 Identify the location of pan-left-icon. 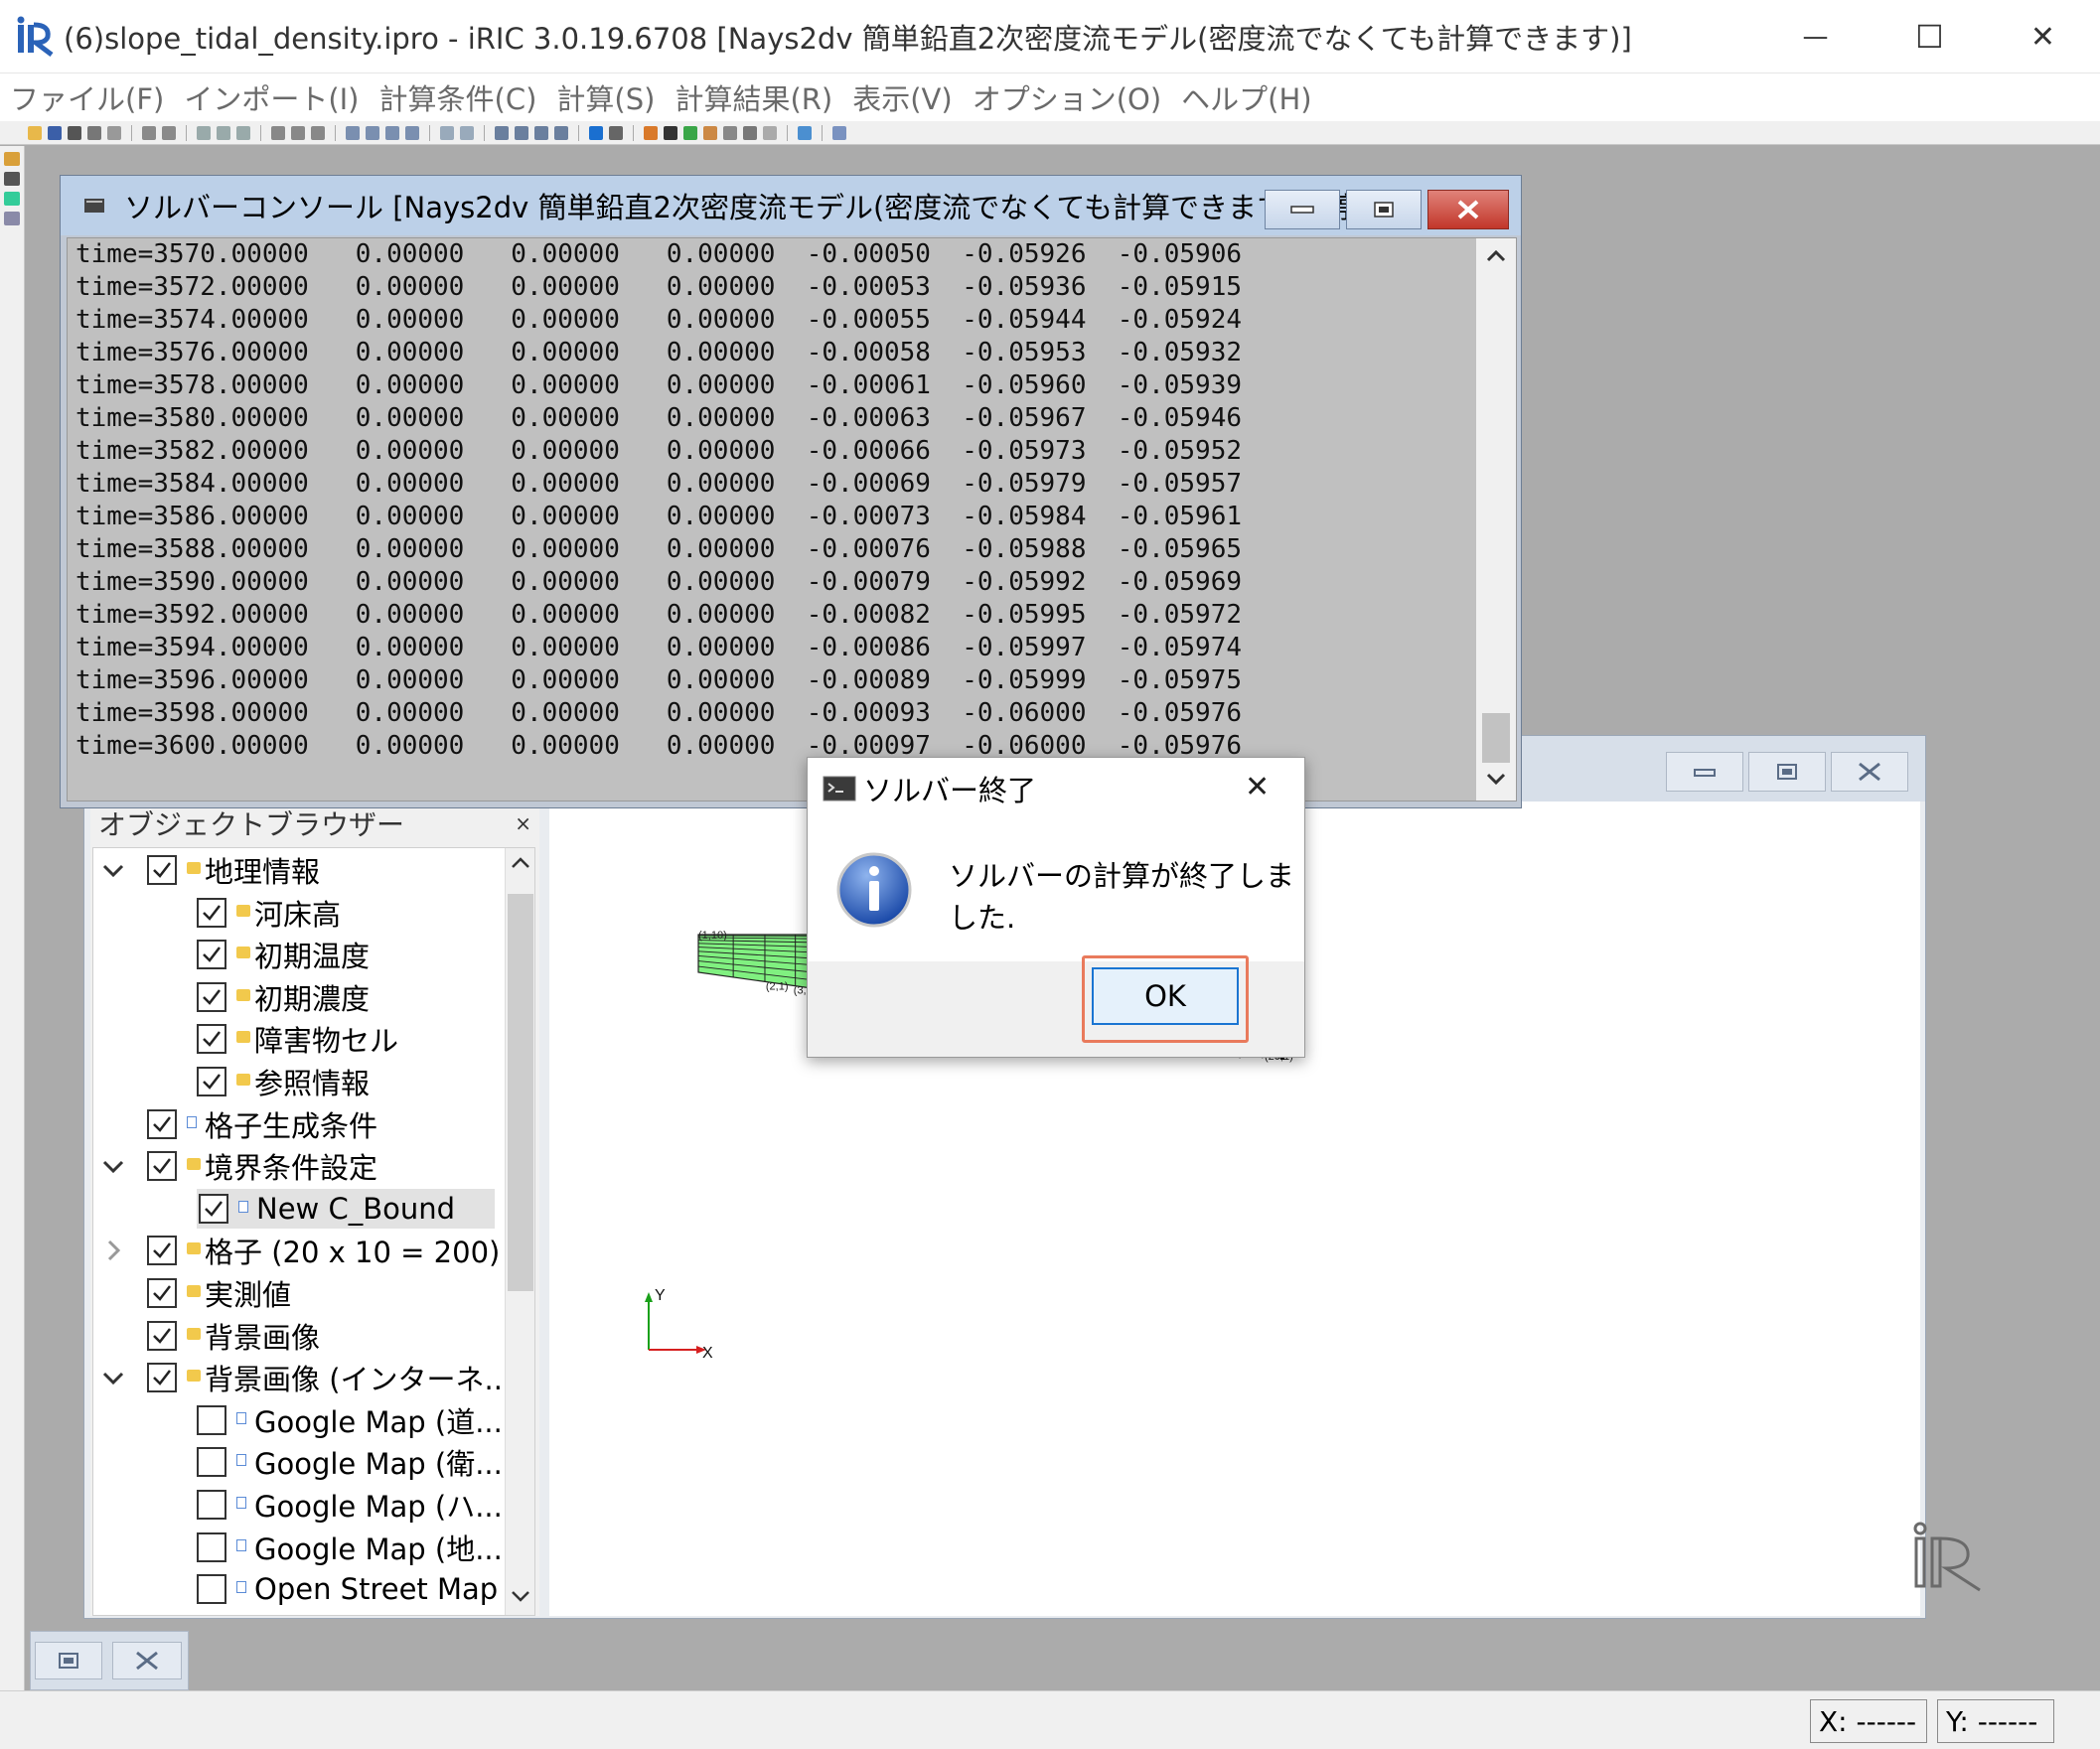
(353, 132).